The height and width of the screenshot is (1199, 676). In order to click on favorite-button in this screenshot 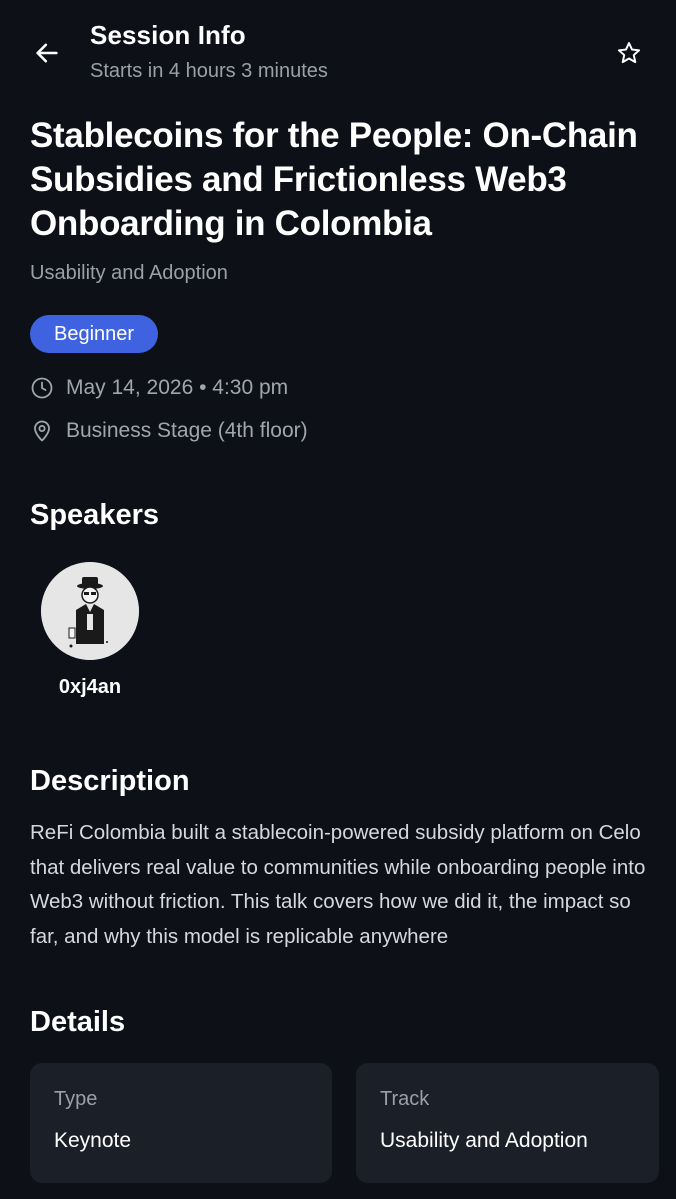, I will do `click(629, 53)`.